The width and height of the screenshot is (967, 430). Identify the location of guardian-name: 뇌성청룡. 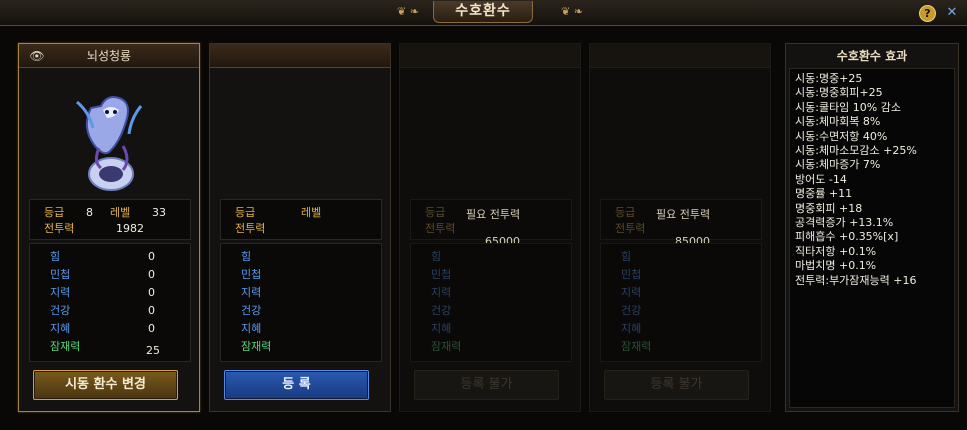
(109, 56).